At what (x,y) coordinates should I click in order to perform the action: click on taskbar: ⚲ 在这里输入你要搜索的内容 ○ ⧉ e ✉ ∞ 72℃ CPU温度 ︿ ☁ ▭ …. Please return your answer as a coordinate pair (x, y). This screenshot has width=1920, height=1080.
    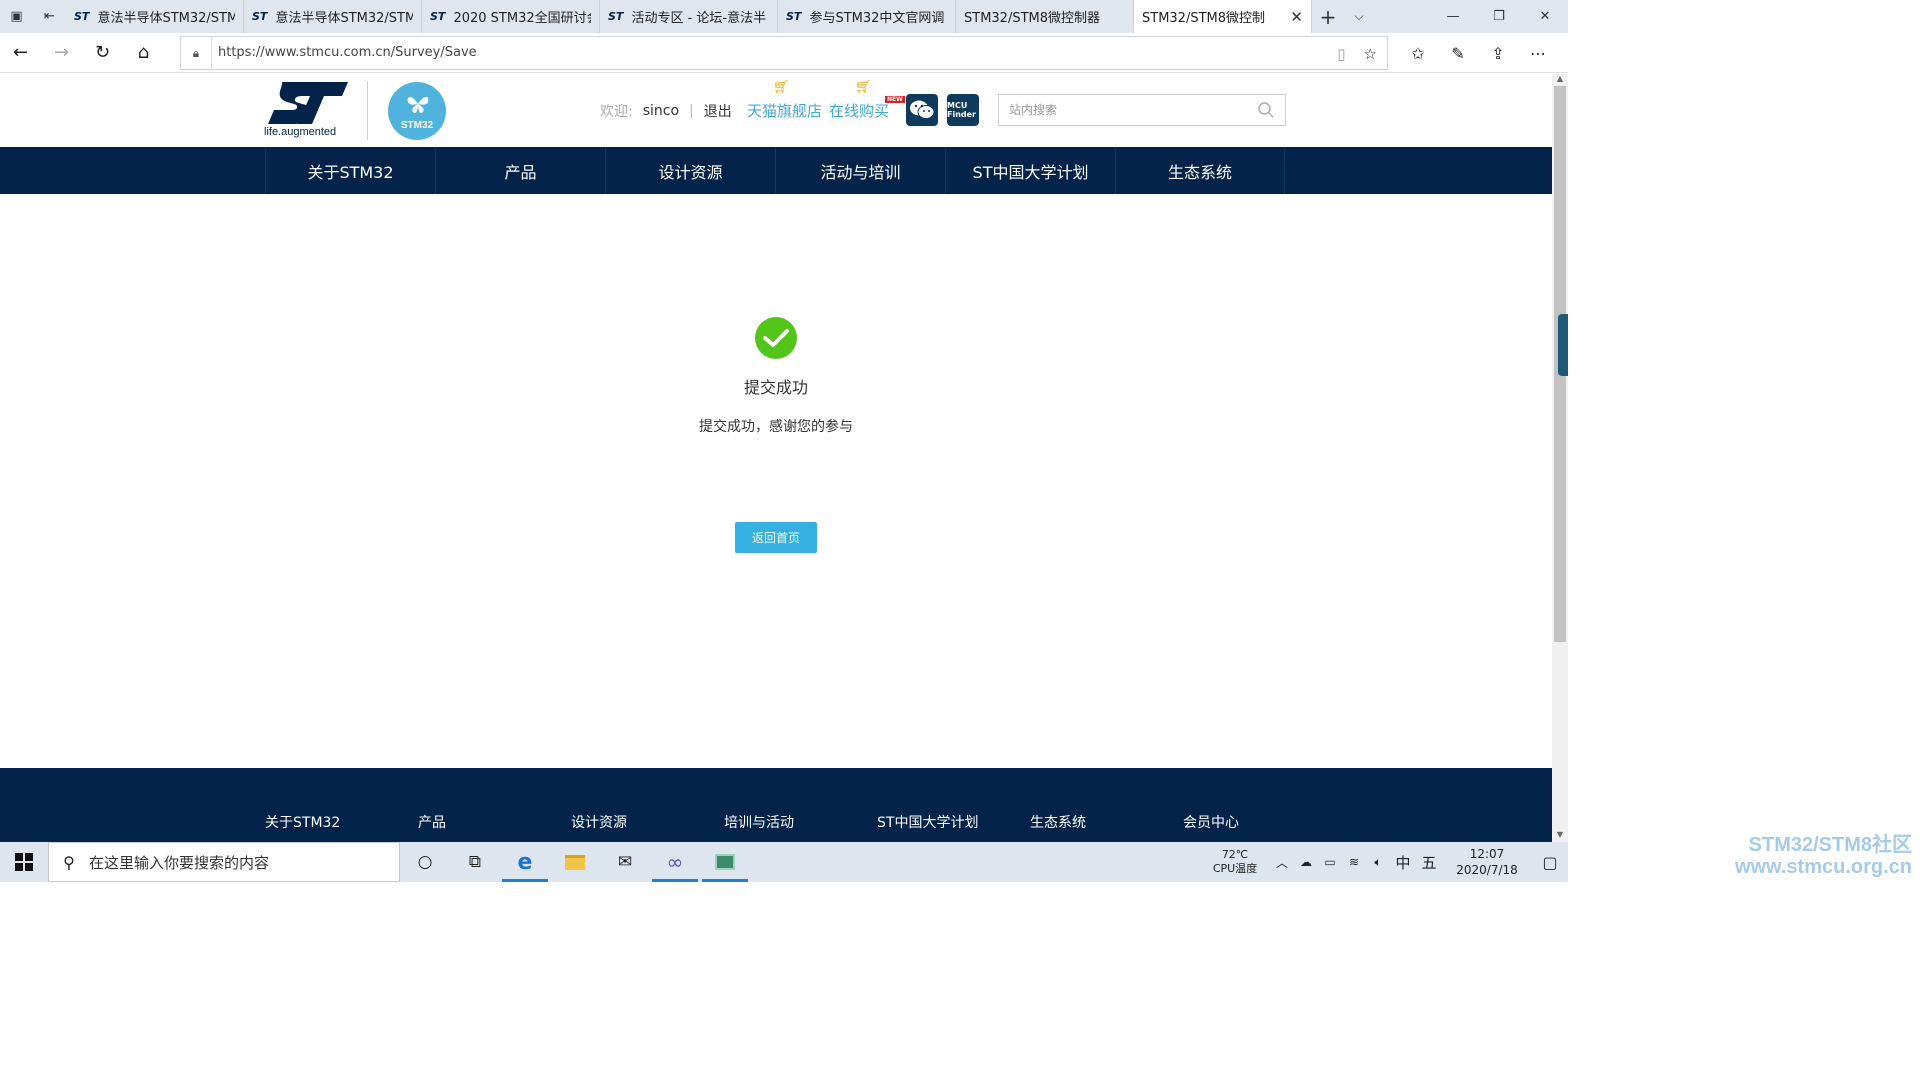
    Looking at the image, I should click on (784, 862).